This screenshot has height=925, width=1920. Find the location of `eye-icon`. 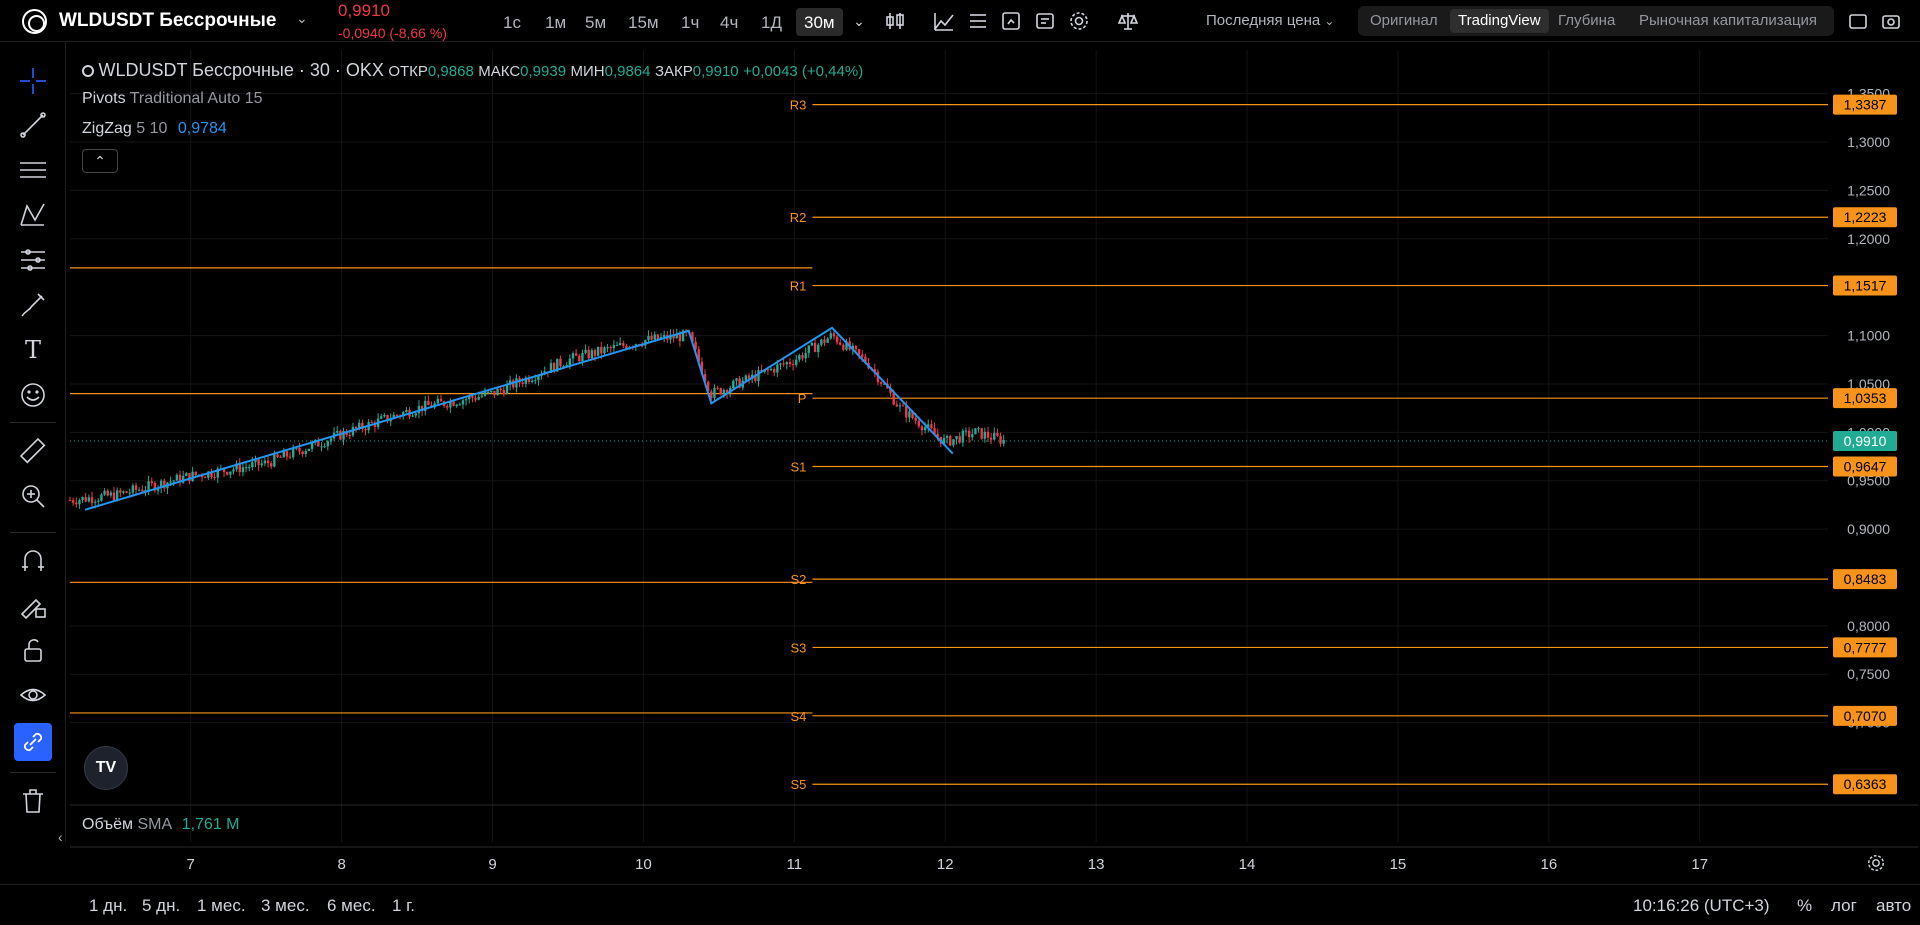

eye-icon is located at coordinates (33, 695).